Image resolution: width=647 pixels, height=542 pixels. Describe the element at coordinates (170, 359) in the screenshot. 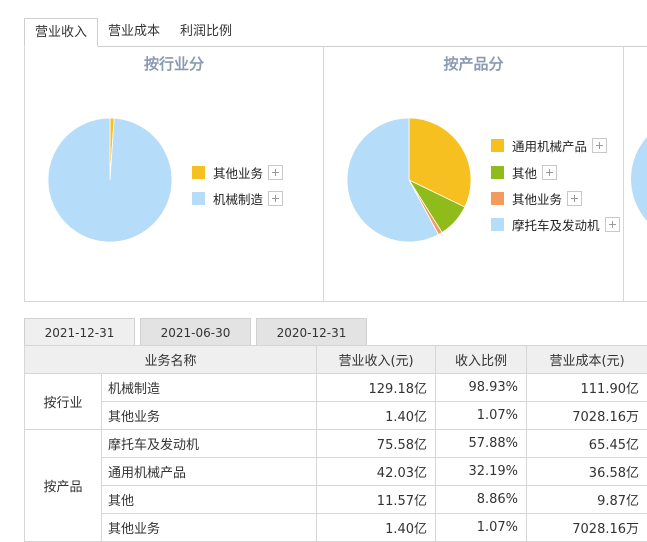

I see `col-header-business-name: 业务名称` at that location.